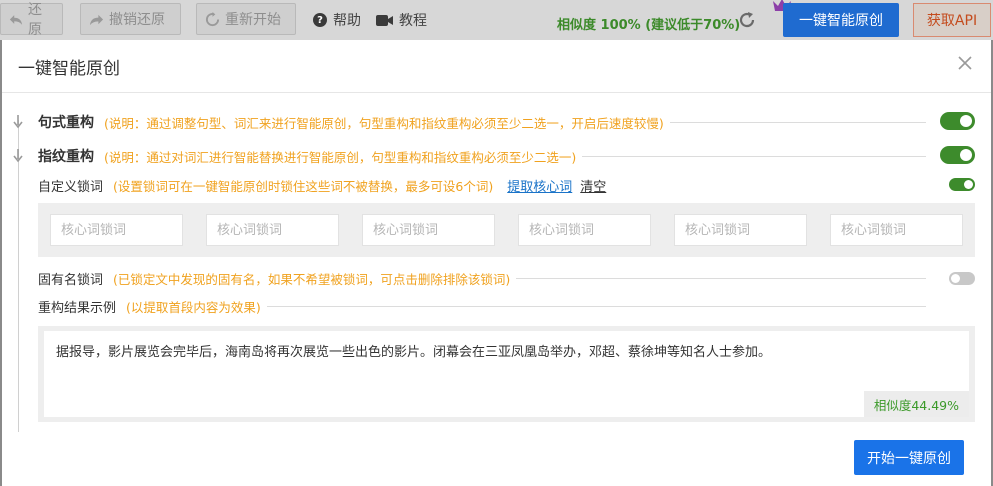 The image size is (993, 486). I want to click on proper-noun-lock-note: (已锁定文中发现的固有名，如果不希望被锁词，可点击删除排除该锁词), so click(312, 279).